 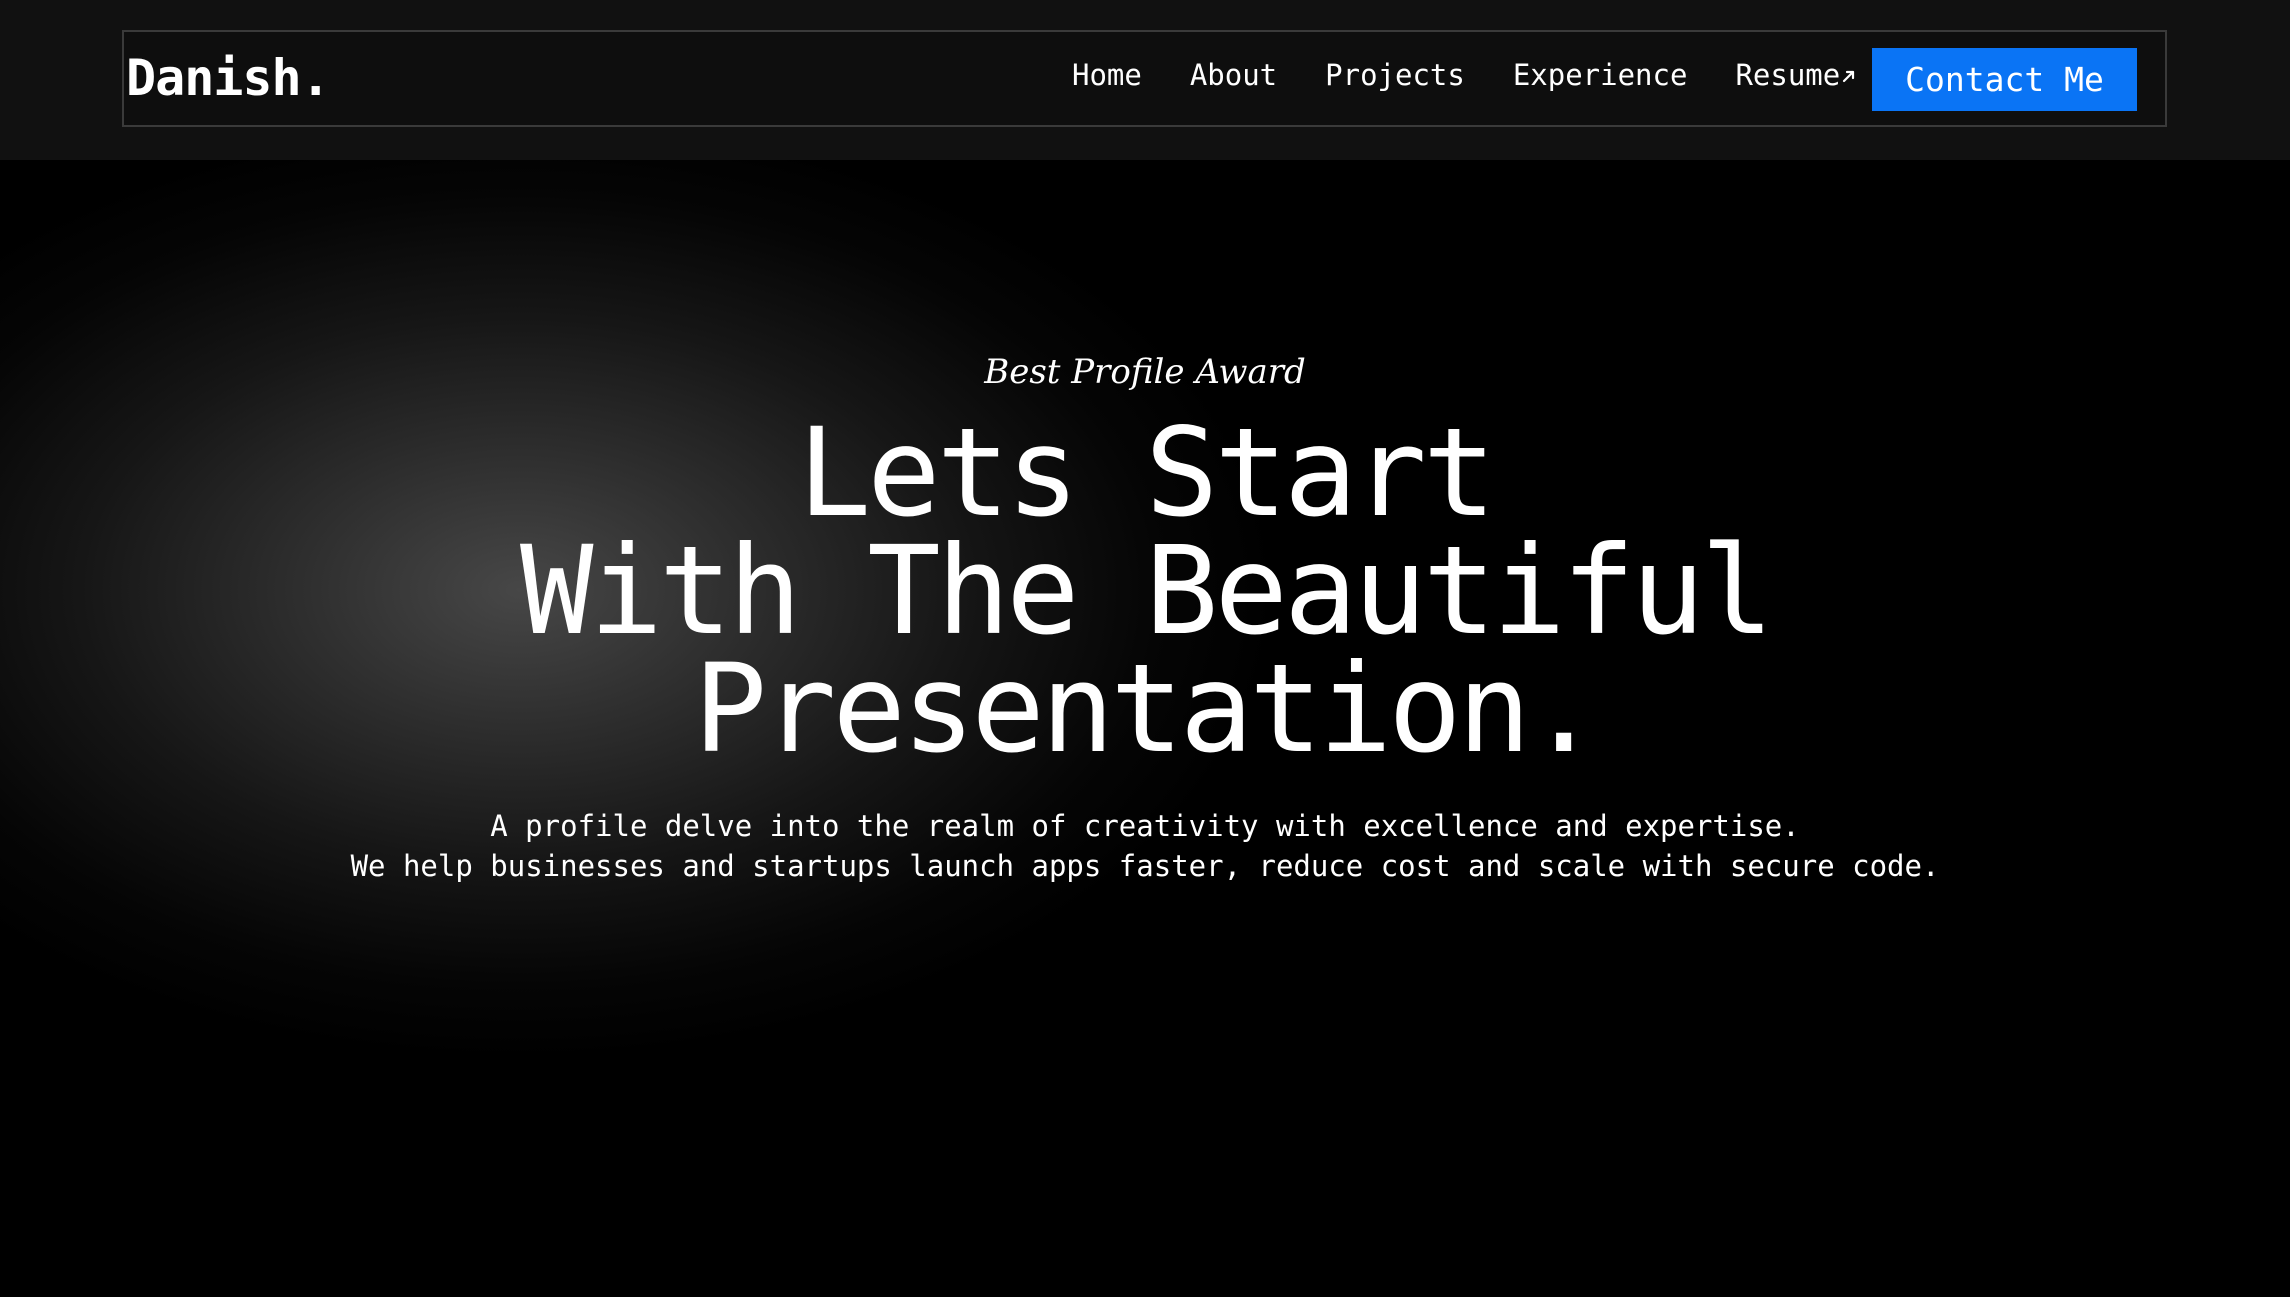 What do you see at coordinates (1107, 75) in the screenshot?
I see `nav-link-home: Home` at bounding box center [1107, 75].